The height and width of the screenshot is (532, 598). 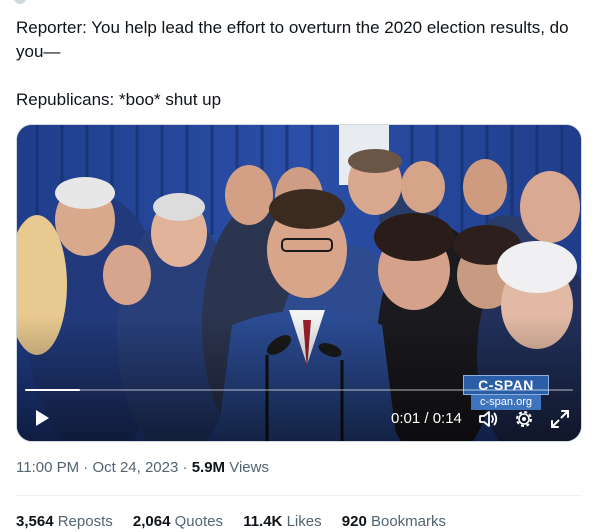 I want to click on tweet-date: Oct 24, 2023, so click(x=135, y=467).